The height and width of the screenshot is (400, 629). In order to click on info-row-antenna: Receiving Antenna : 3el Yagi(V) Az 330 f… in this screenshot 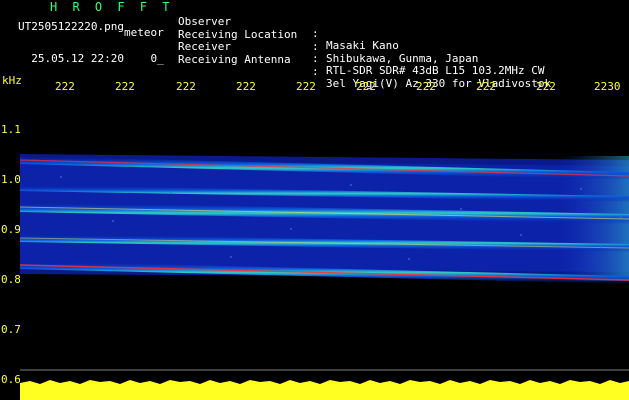, I will do `click(364, 65)`.